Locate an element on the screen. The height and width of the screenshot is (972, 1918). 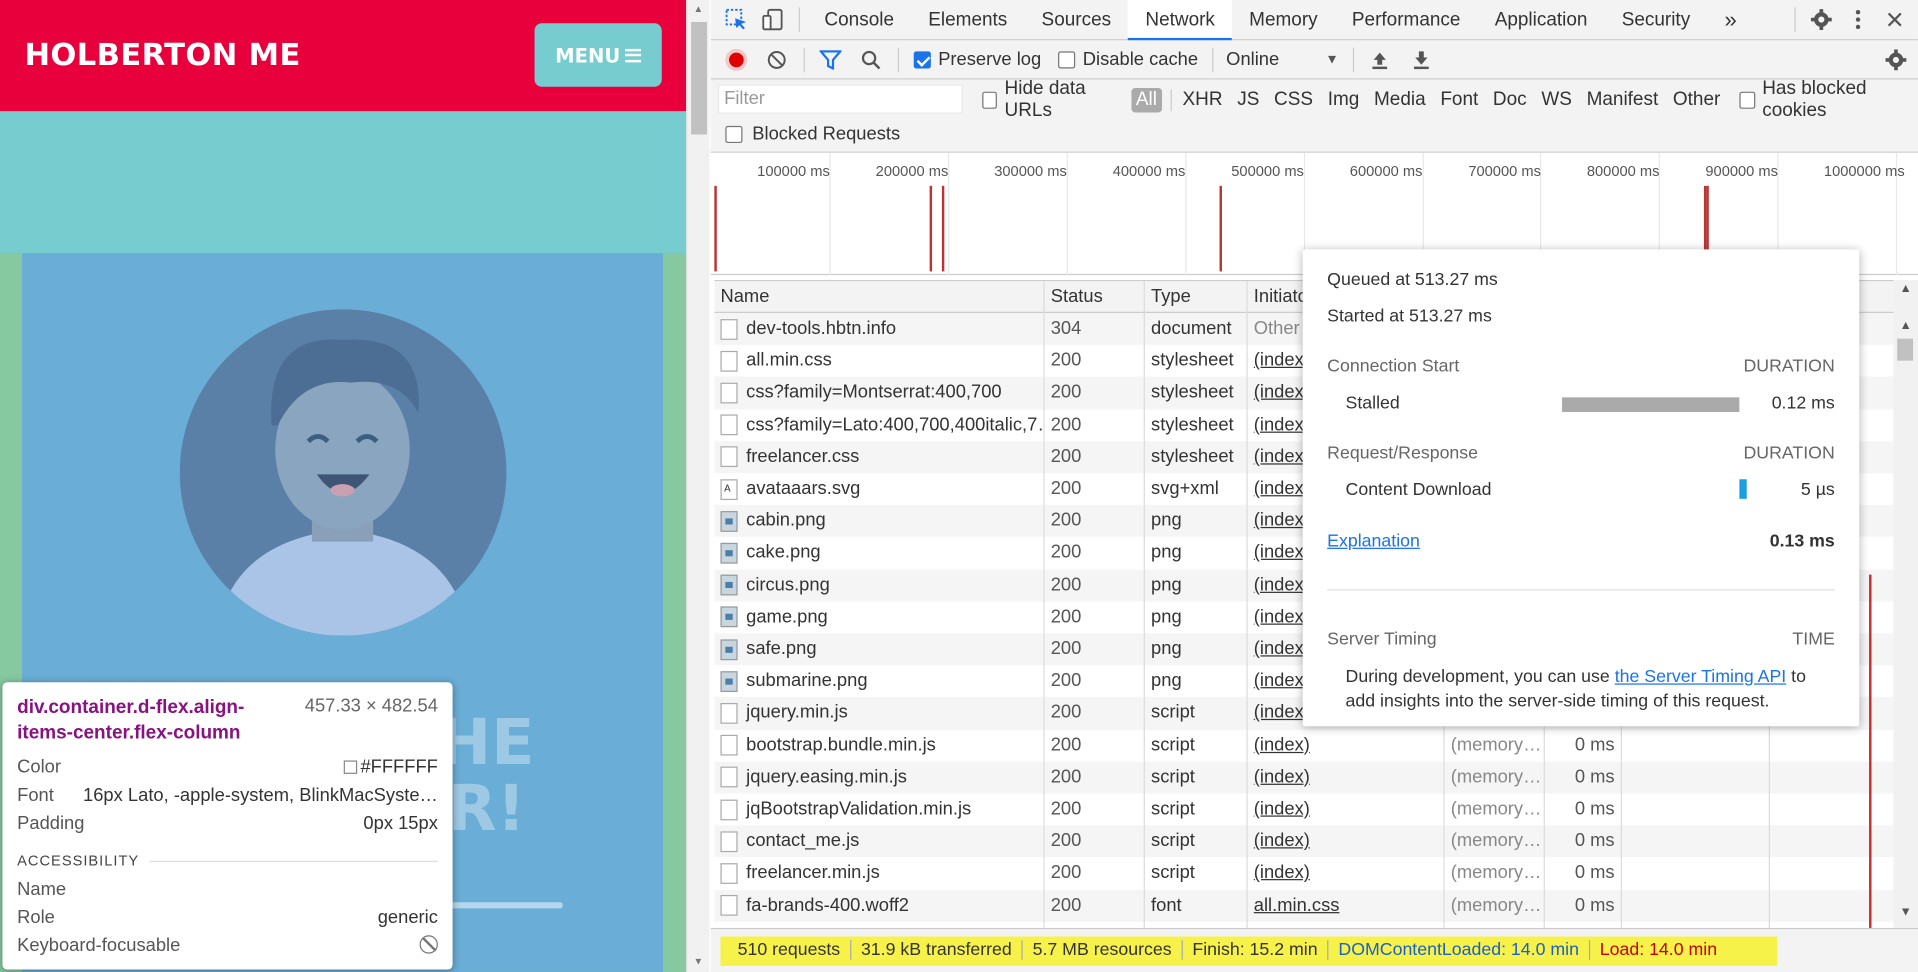
request-name-cell: cabin.png is located at coordinates (879, 521).